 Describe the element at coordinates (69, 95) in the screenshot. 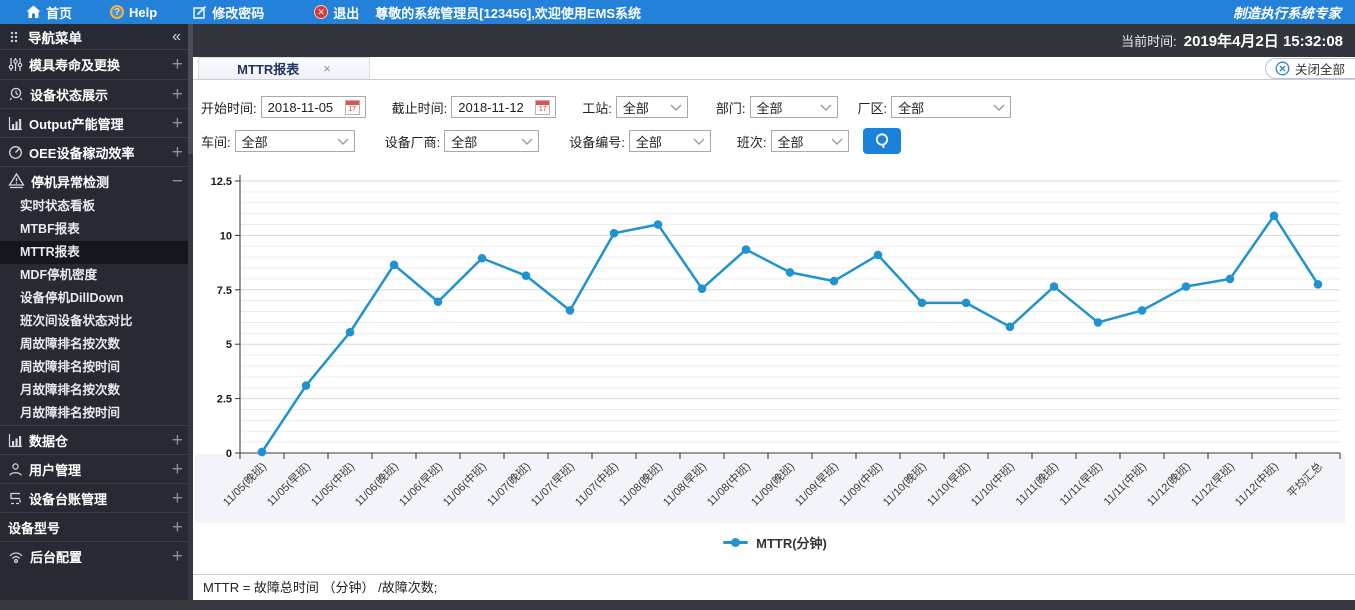

I see `sidebar-group-label: 设备状态展示` at that location.